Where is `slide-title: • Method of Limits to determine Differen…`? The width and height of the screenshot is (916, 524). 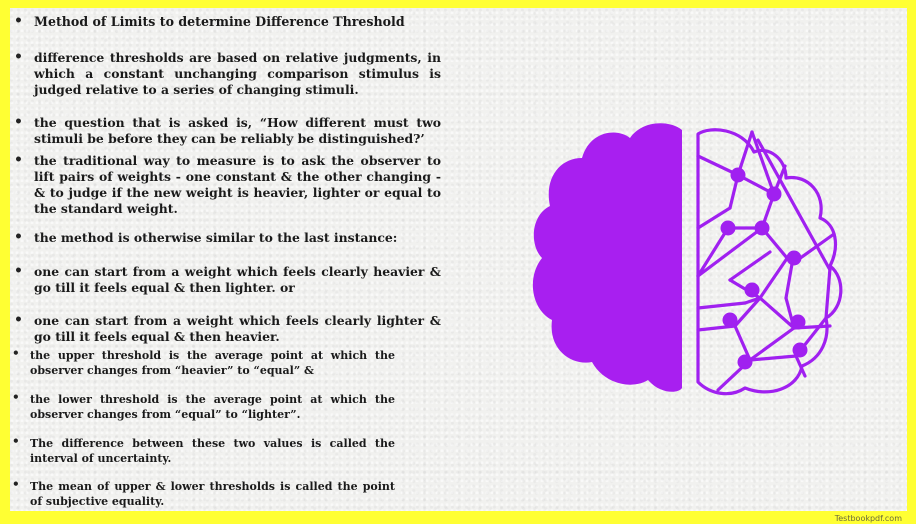
slide-title: • Method of Limits to determine Differen… is located at coordinates (229, 21).